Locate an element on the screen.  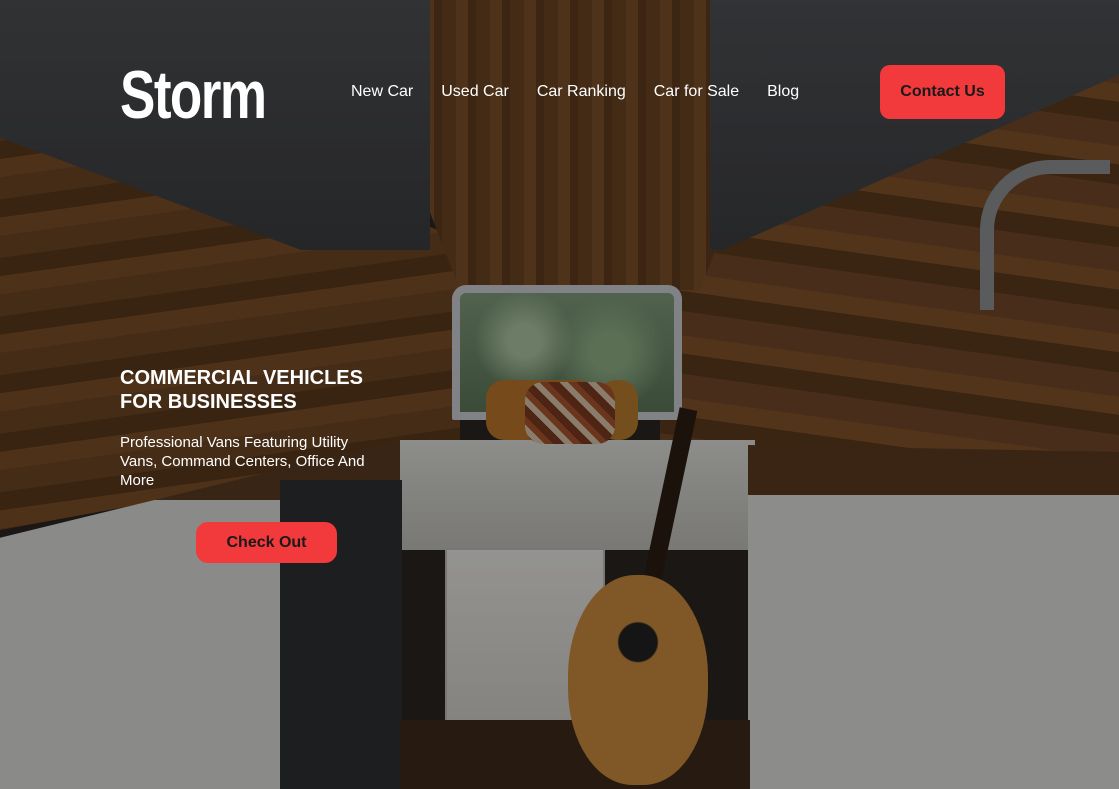
nav-item-car-for-sale: Car for Sale is located at coordinates (696, 92).